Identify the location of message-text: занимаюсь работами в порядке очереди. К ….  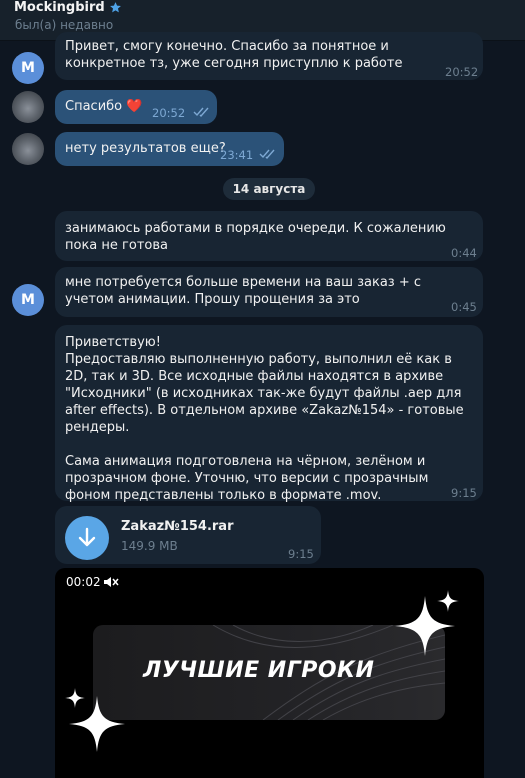
(255, 237).